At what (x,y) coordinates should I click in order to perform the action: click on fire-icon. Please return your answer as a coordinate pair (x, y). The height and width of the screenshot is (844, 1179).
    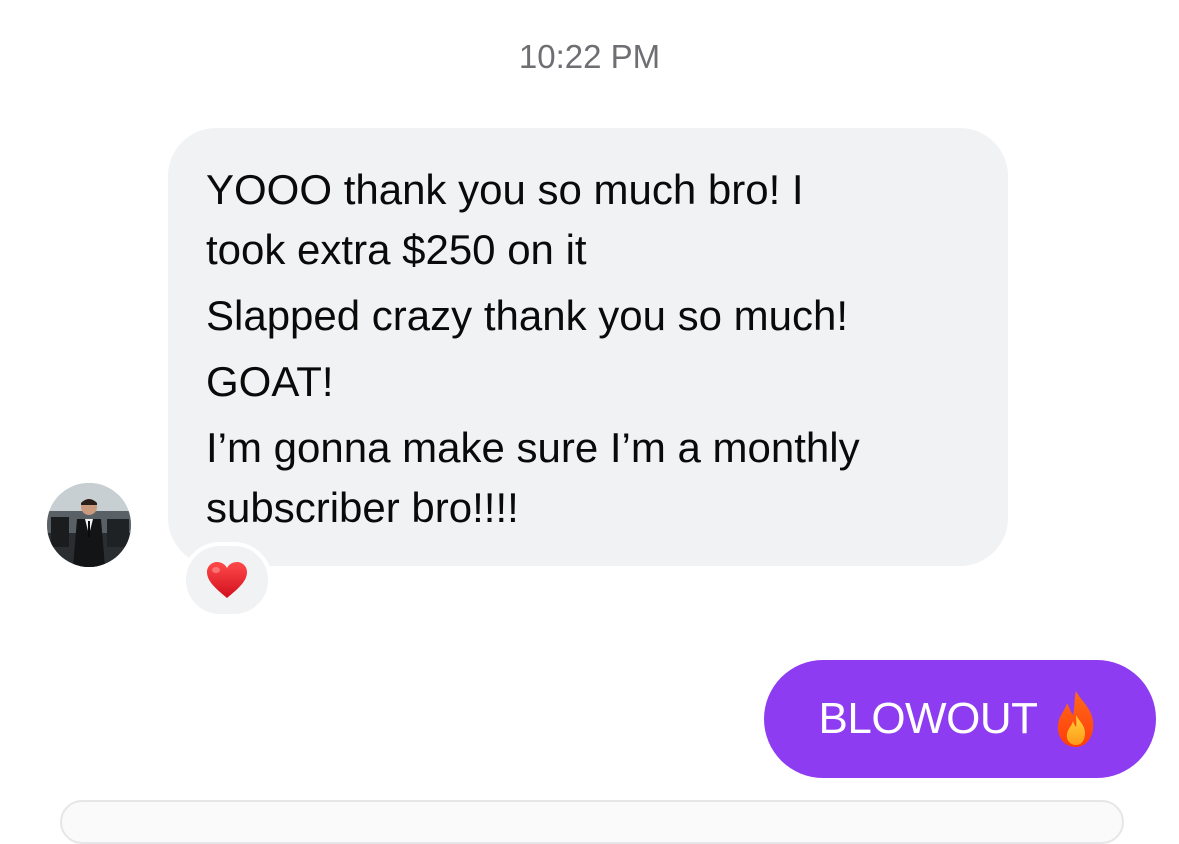
    Looking at the image, I should click on (1076, 719).